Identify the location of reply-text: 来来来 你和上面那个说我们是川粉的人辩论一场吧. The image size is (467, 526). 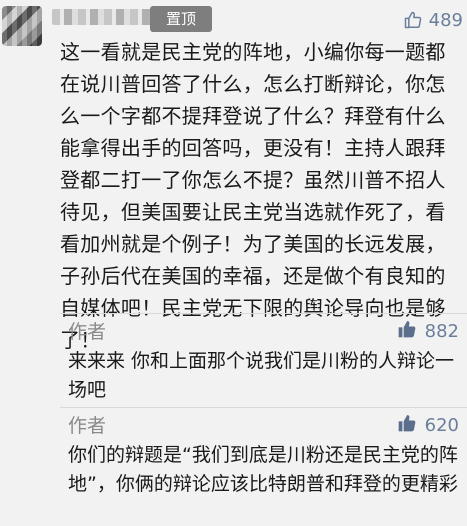
(261, 375).